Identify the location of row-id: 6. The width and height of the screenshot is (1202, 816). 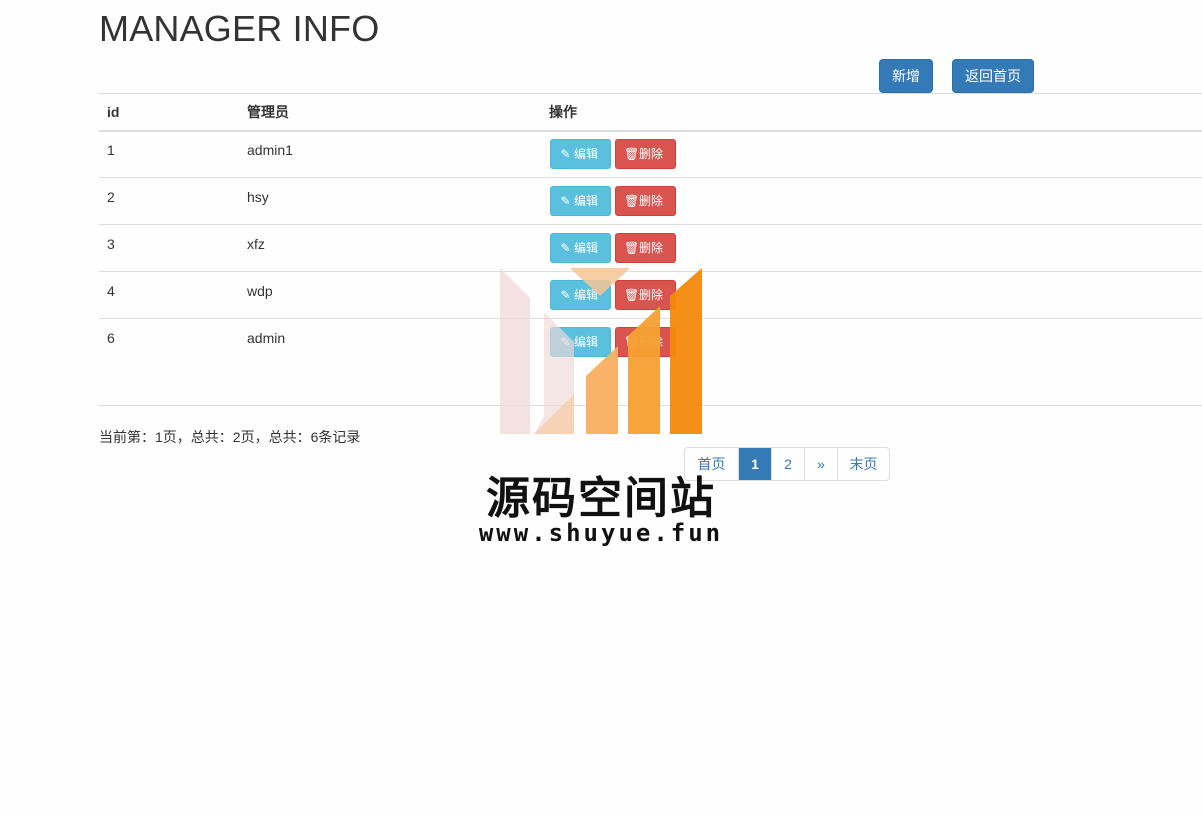
(111, 338).